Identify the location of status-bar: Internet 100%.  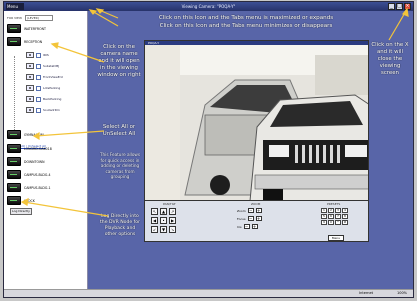
(208, 293).